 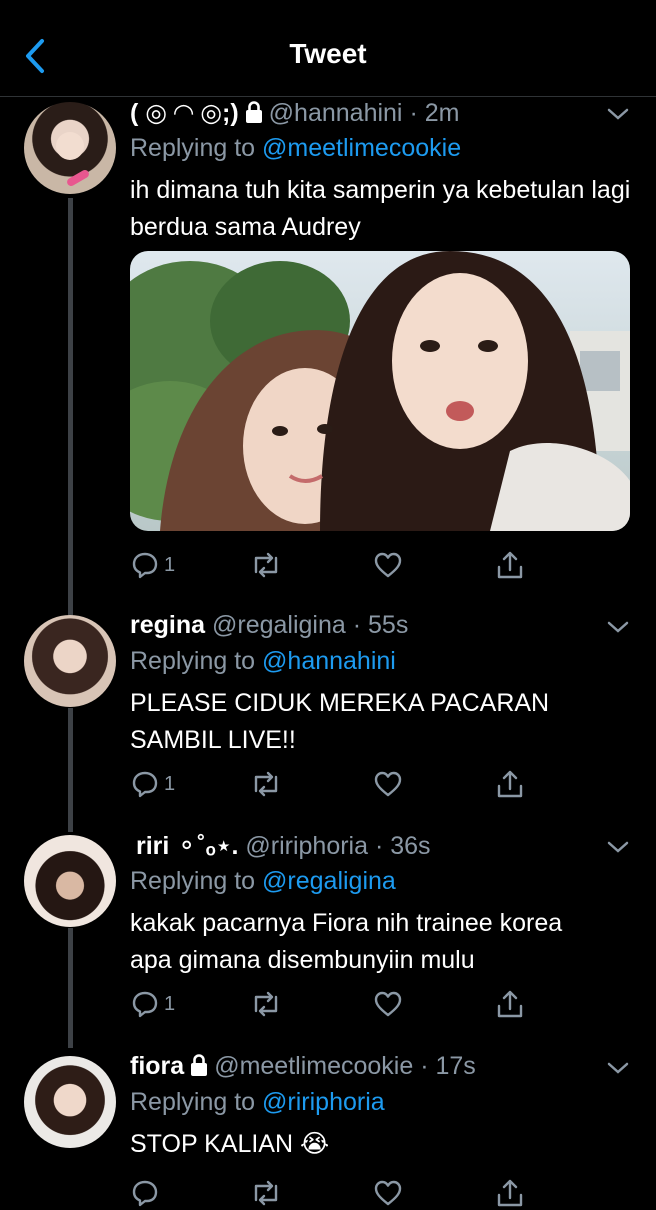 What do you see at coordinates (329, 661) in the screenshot?
I see `mention-link: @hannahini` at bounding box center [329, 661].